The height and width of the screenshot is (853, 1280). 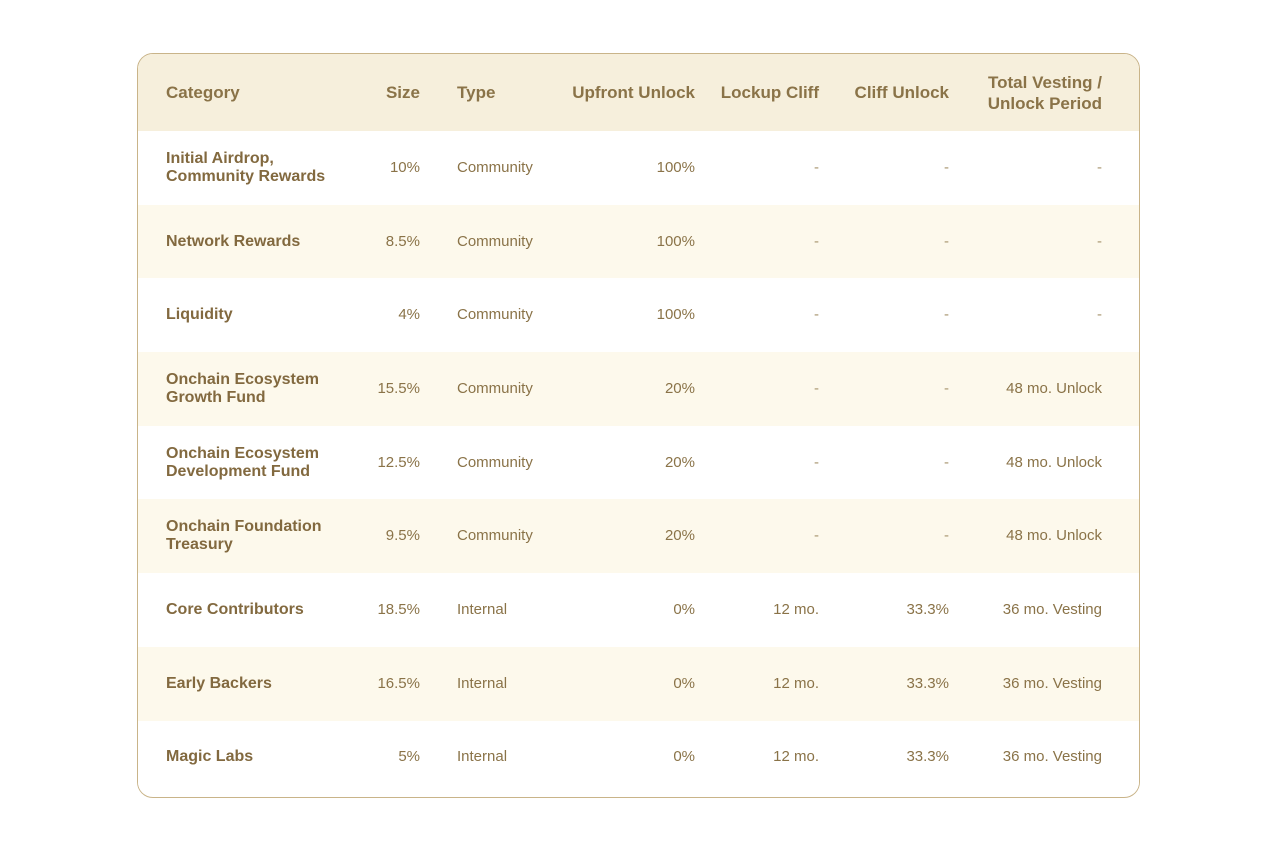 What do you see at coordinates (210, 757) in the screenshot?
I see `category-line1: Magic Labs` at bounding box center [210, 757].